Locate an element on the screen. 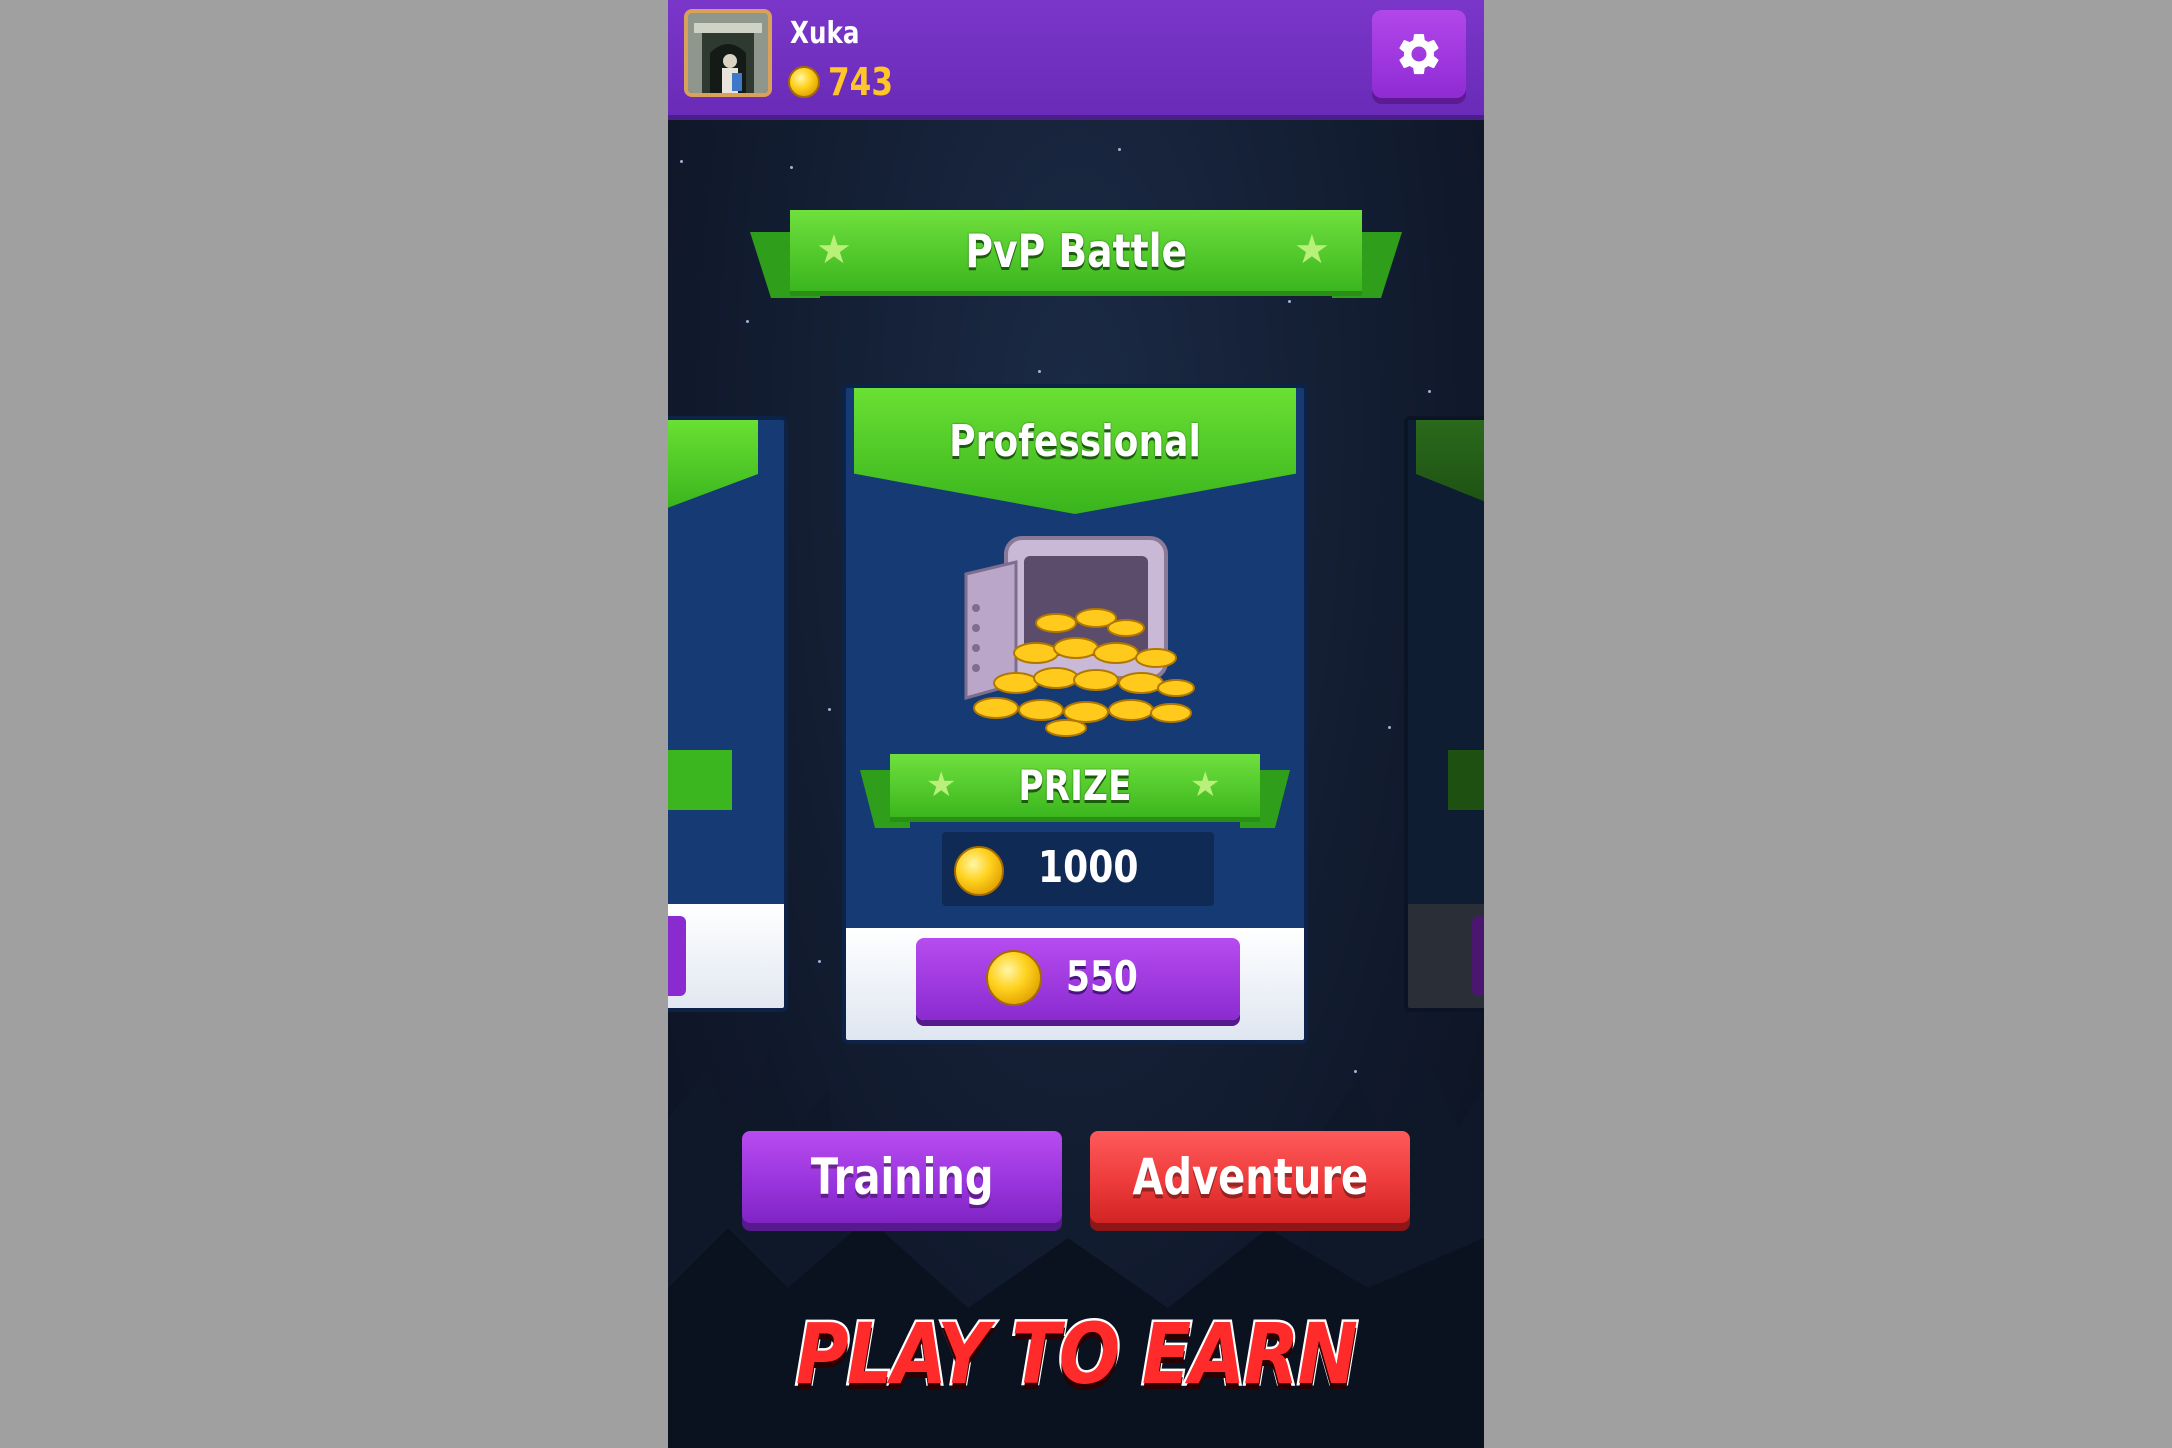 The width and height of the screenshot is (2172, 1448). mode-title: PvP Battle is located at coordinates (1076, 250).